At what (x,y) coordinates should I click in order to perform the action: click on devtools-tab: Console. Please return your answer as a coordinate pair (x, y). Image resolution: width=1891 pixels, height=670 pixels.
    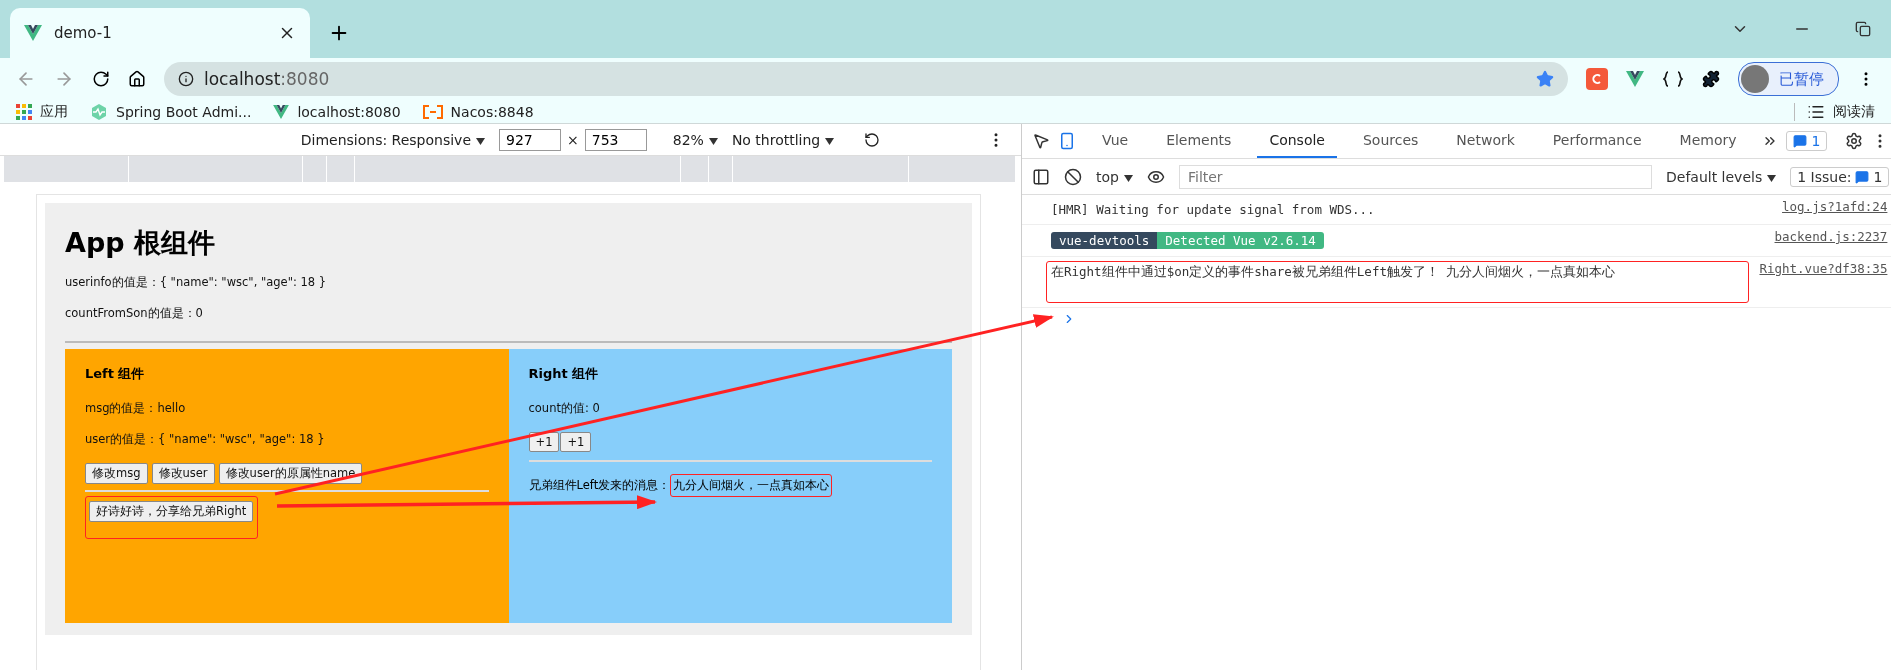
    Looking at the image, I should click on (1297, 141).